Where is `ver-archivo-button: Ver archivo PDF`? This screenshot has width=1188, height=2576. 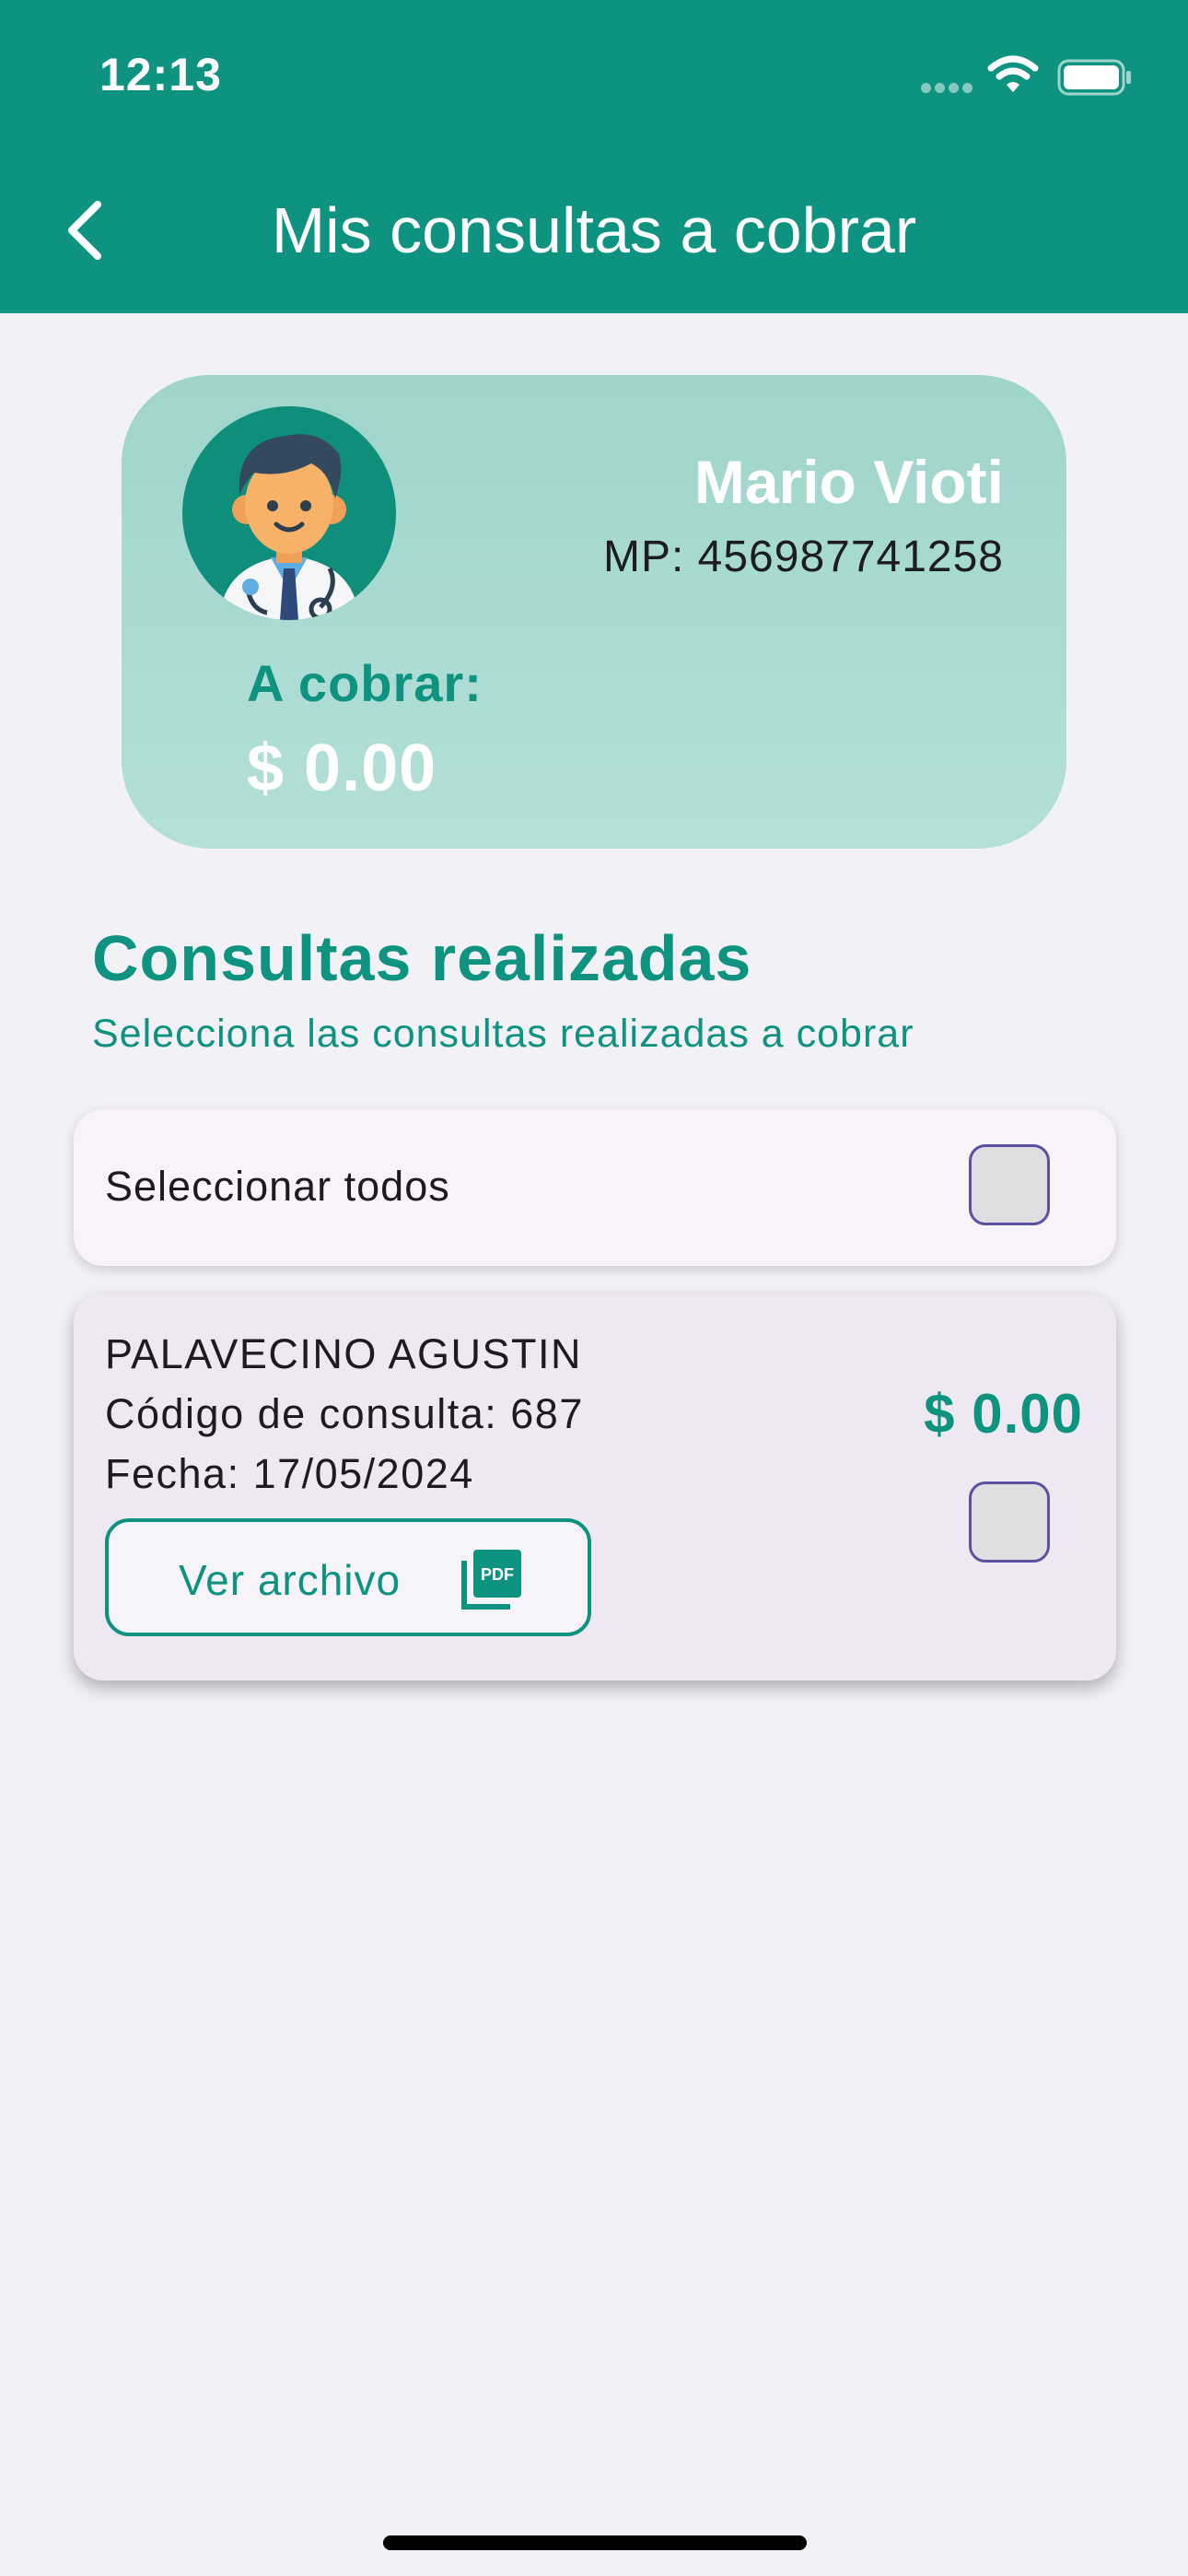
ver-archivo-button: Ver archivo PDF is located at coordinates (348, 1577).